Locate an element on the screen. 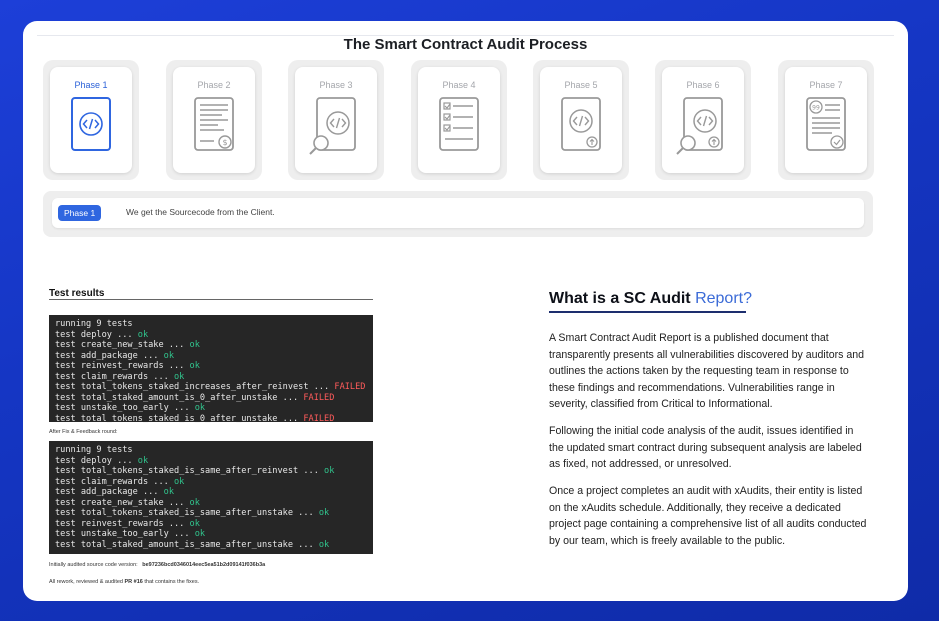 The height and width of the screenshot is (621, 939). source-hash: be97236bcd0346014eec5ea51b2d09141f036b3a is located at coordinates (204, 565).